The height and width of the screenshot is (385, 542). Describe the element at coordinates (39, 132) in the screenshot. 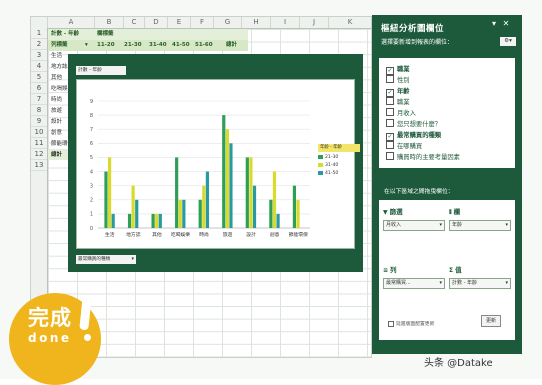

I see `row-header: 10` at that location.